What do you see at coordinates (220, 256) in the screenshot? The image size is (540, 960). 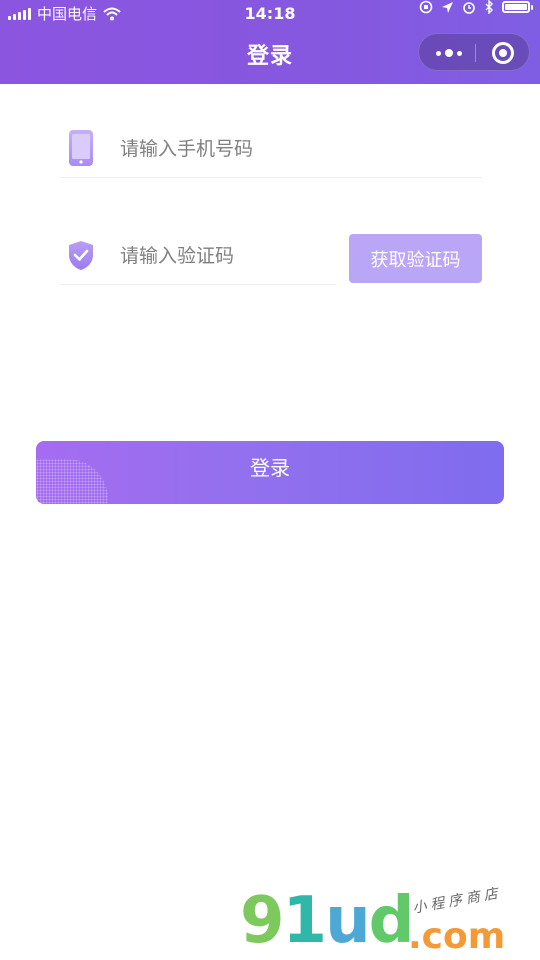 I see `code-input` at bounding box center [220, 256].